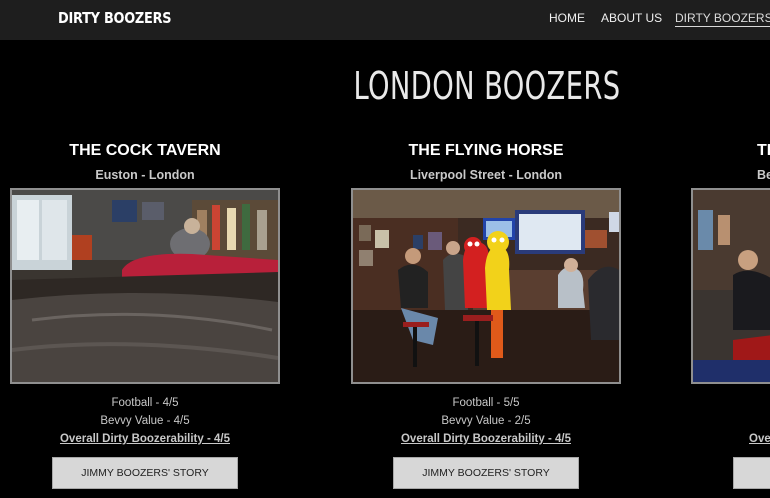 This screenshot has width=770, height=498. What do you see at coordinates (763, 150) in the screenshot?
I see `pub-name: TH` at bounding box center [763, 150].